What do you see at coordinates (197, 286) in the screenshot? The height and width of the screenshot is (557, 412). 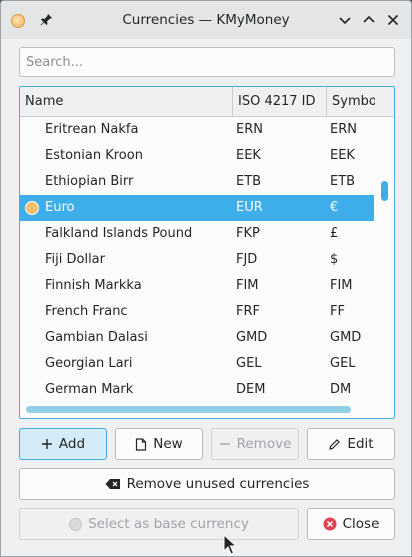 I see `table-row: Finnish Markka FIM FIM` at bounding box center [197, 286].